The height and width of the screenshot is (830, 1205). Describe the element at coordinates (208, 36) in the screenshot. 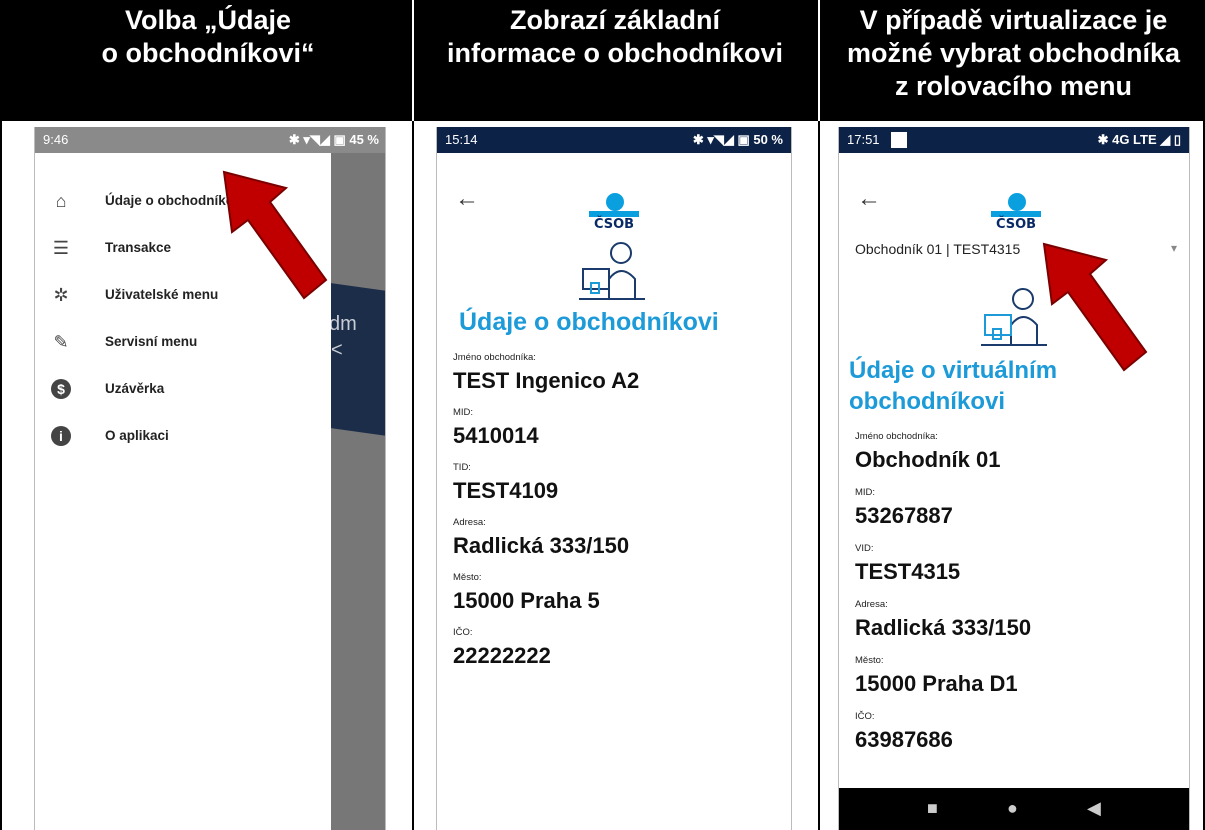

I see `header-1: Volba „Údaje o obchodníkovi“` at that location.